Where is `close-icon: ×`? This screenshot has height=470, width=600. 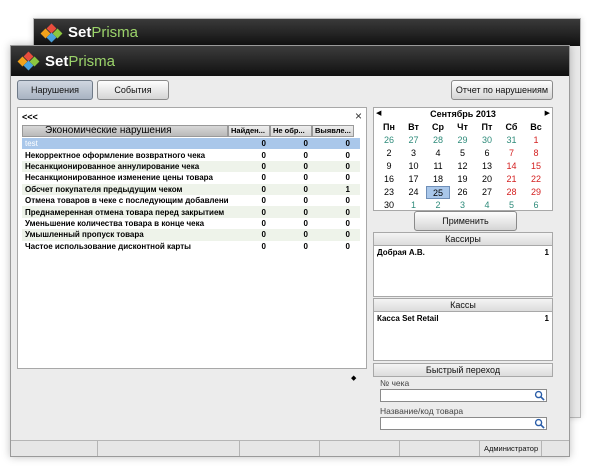
close-icon: × is located at coordinates (358, 116).